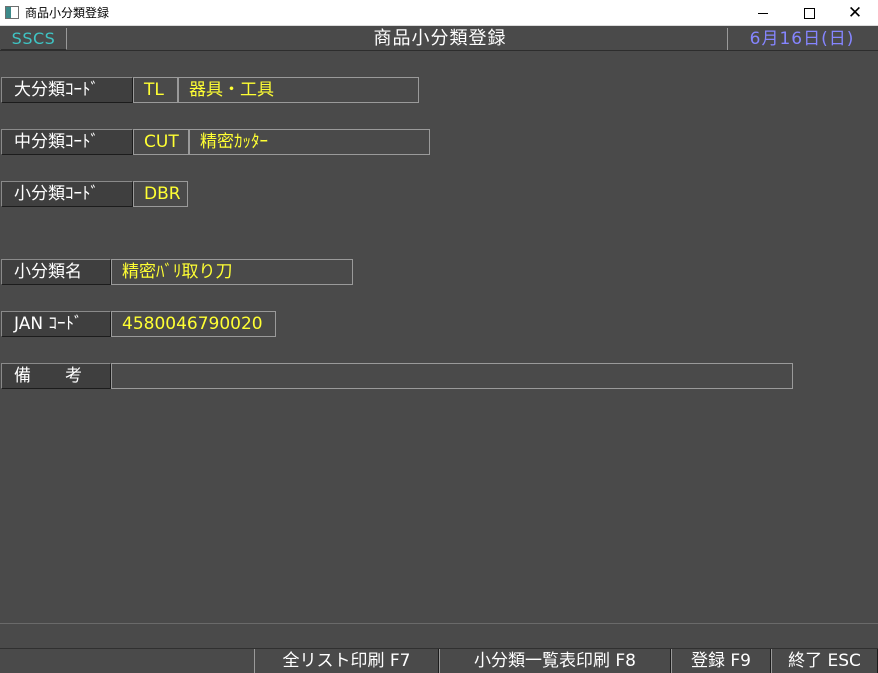 The height and width of the screenshot is (673, 878). What do you see at coordinates (439, 623) in the screenshot?
I see `status-line` at bounding box center [439, 623].